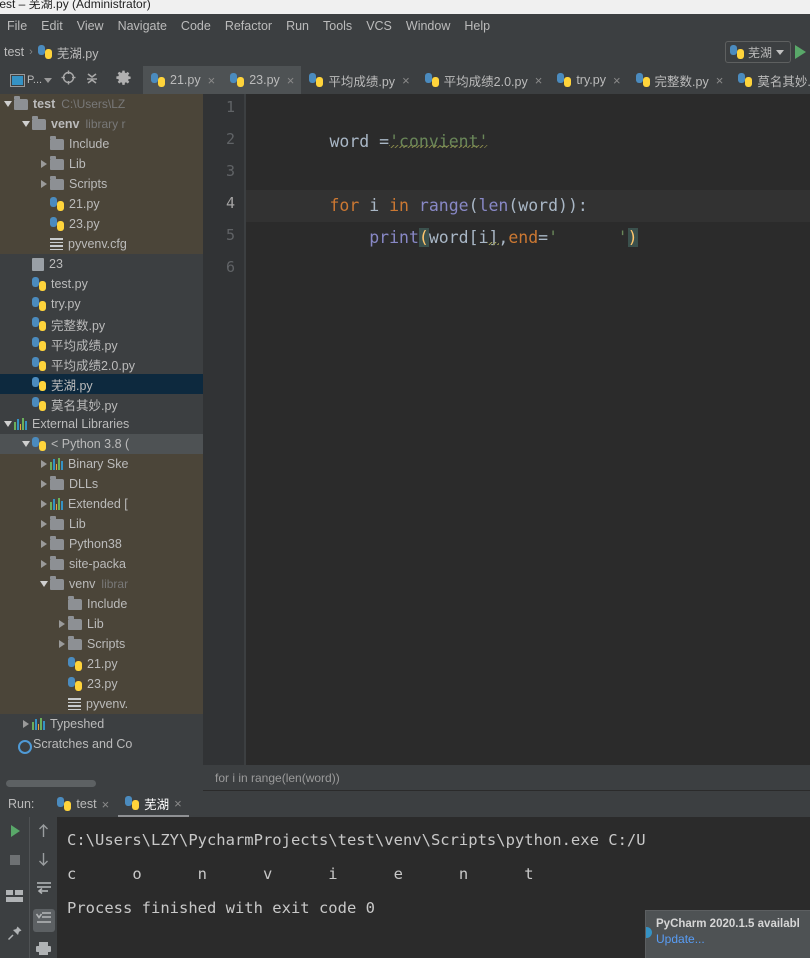 The width and height of the screenshot is (810, 958). I want to click on soft-wrap-icon, so click(44, 890).